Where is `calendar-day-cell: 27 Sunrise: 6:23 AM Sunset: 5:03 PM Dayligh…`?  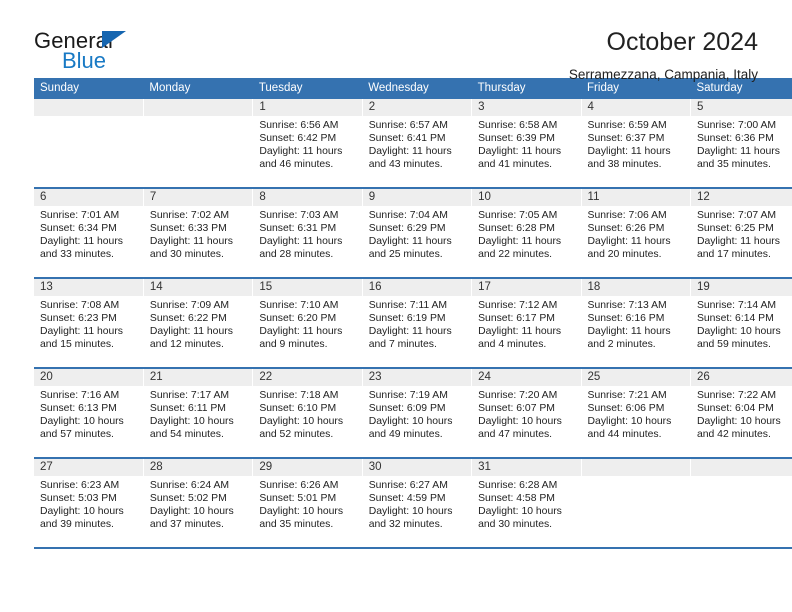 calendar-day-cell: 27 Sunrise: 6:23 AM Sunset: 5:03 PM Dayligh… is located at coordinates (89, 503).